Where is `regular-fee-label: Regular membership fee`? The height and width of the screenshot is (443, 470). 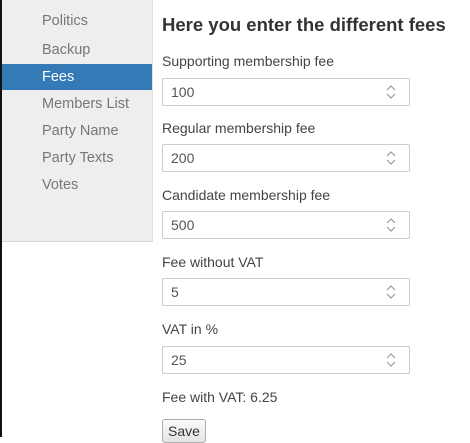 regular-fee-label: Regular membership fee is located at coordinates (239, 128).